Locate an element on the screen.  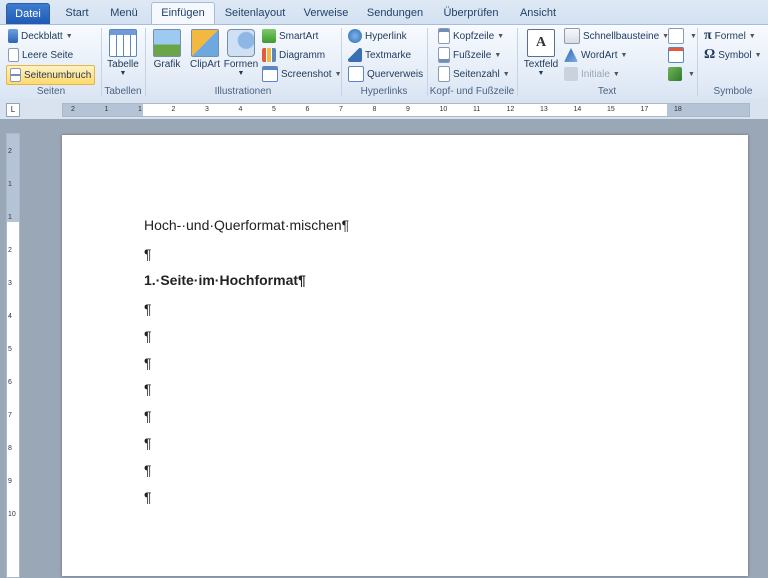
group-label-hyperlinks: Hyperlinks is located at coordinates (384, 91).